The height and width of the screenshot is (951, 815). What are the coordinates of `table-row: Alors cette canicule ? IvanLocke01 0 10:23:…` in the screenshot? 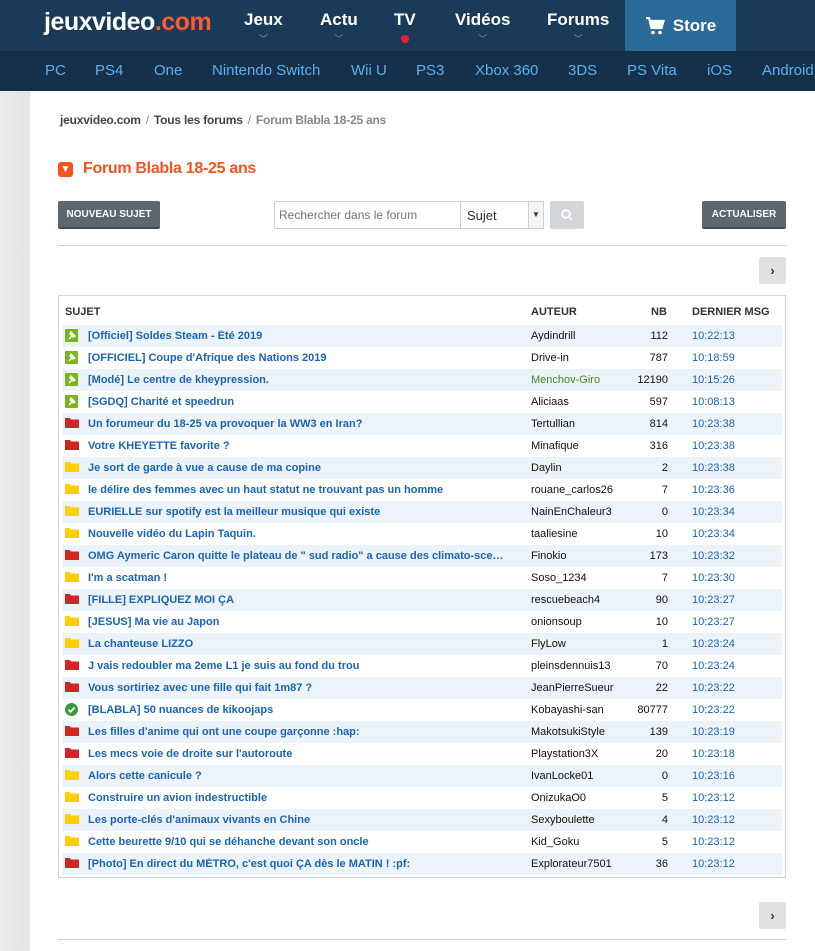 It's located at (422, 776).